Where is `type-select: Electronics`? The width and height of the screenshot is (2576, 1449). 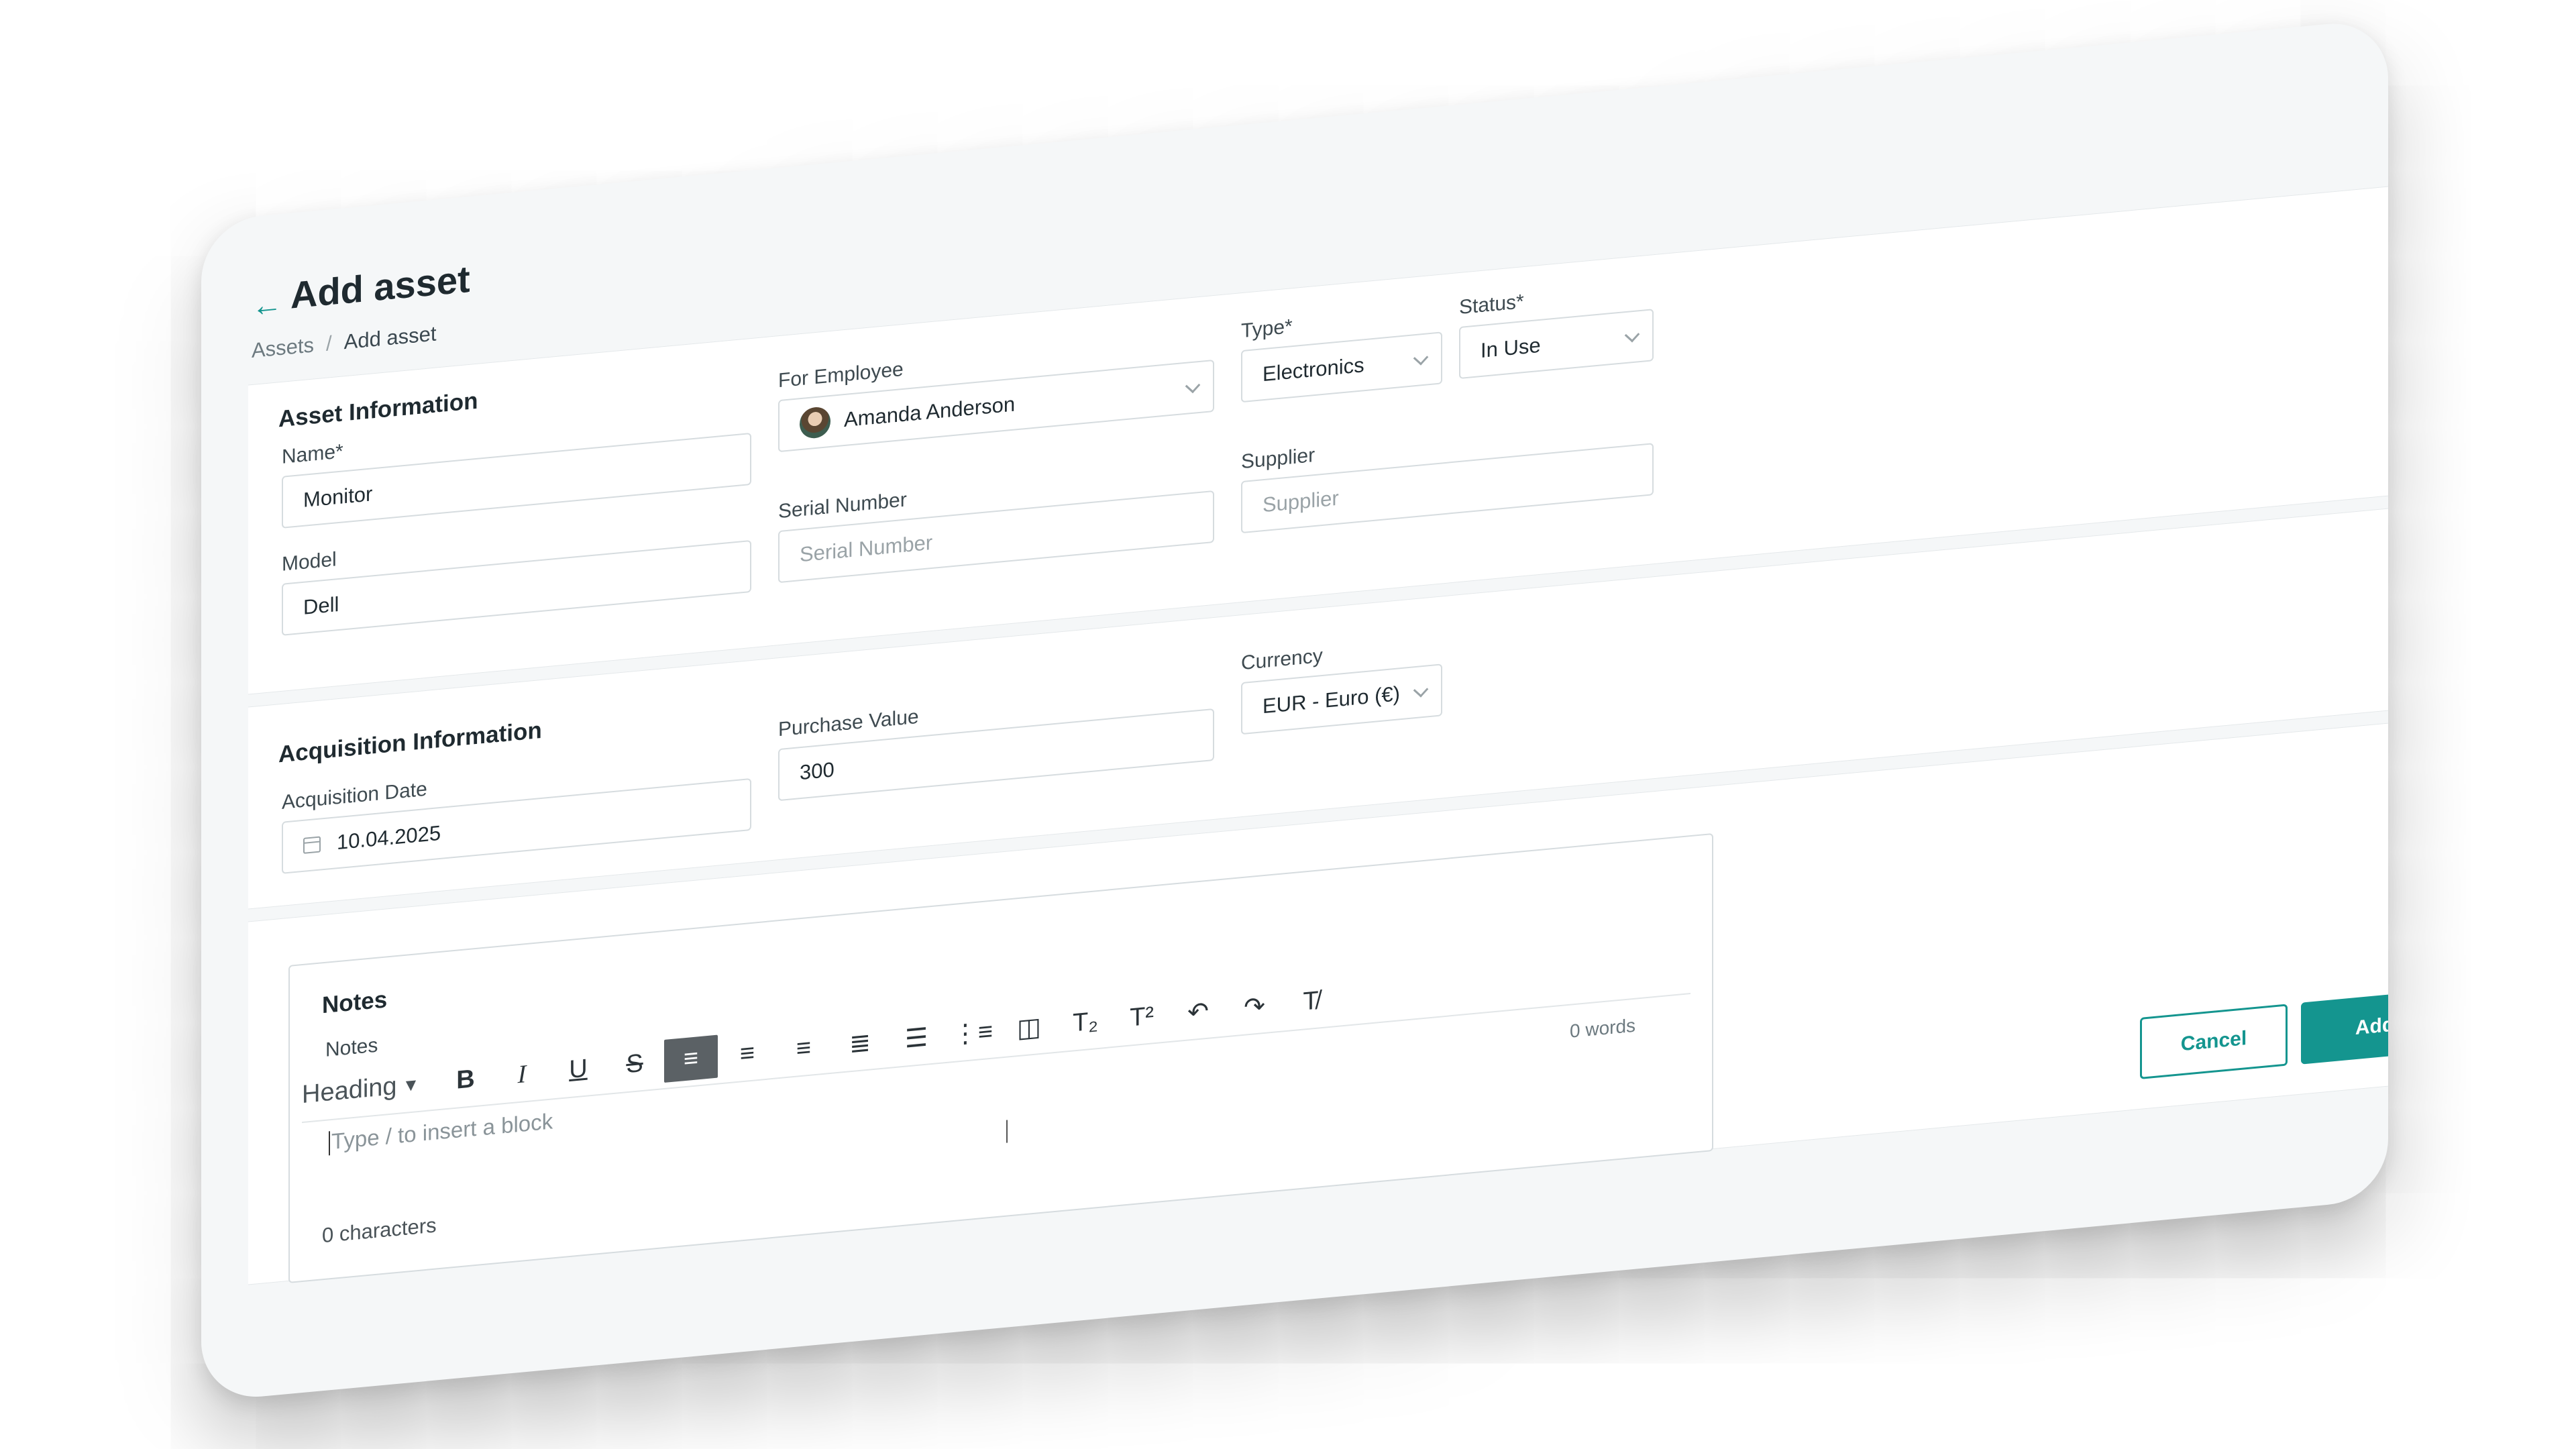 type-select: Electronics is located at coordinates (1341, 367).